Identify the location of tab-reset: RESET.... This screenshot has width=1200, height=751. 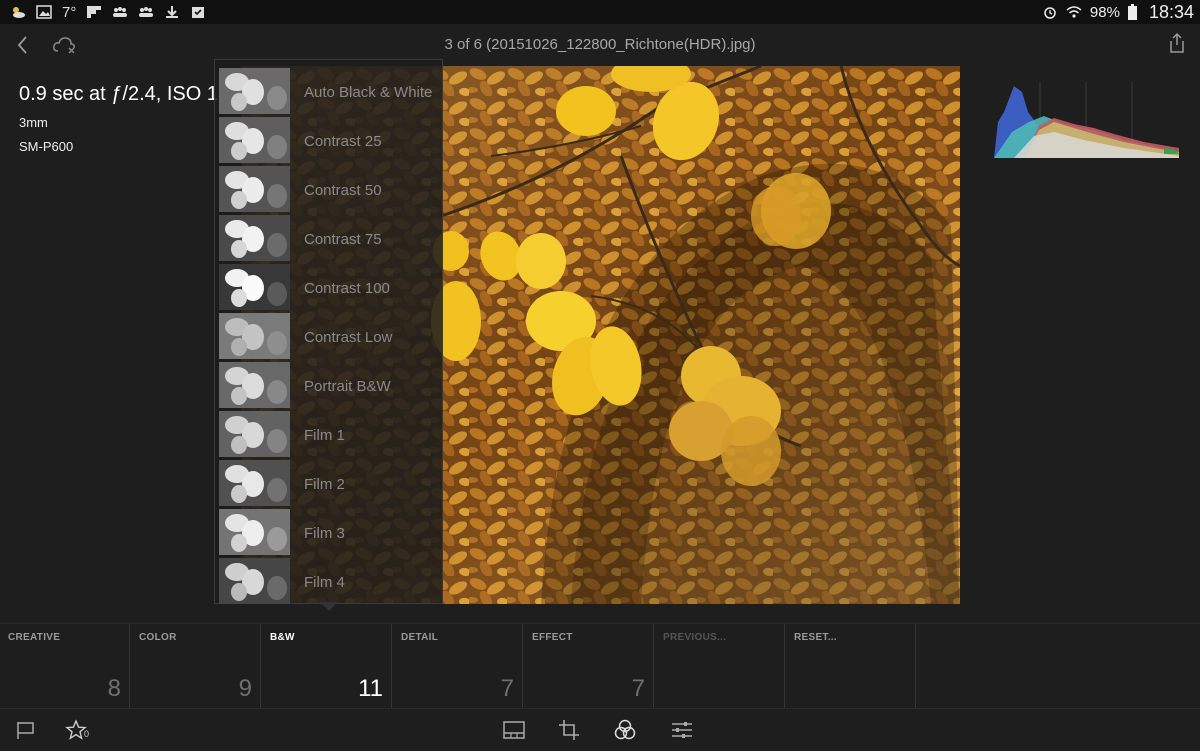
(851, 666).